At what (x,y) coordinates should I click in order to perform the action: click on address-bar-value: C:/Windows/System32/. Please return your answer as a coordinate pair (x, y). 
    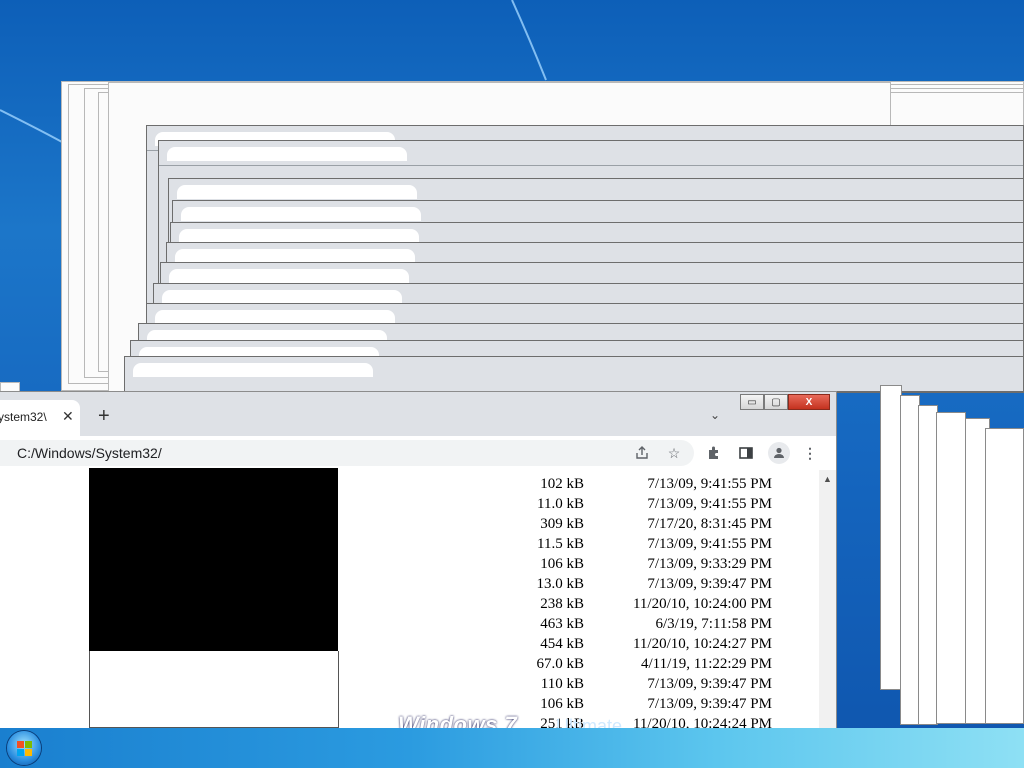
    Looking at the image, I should click on (89, 453).